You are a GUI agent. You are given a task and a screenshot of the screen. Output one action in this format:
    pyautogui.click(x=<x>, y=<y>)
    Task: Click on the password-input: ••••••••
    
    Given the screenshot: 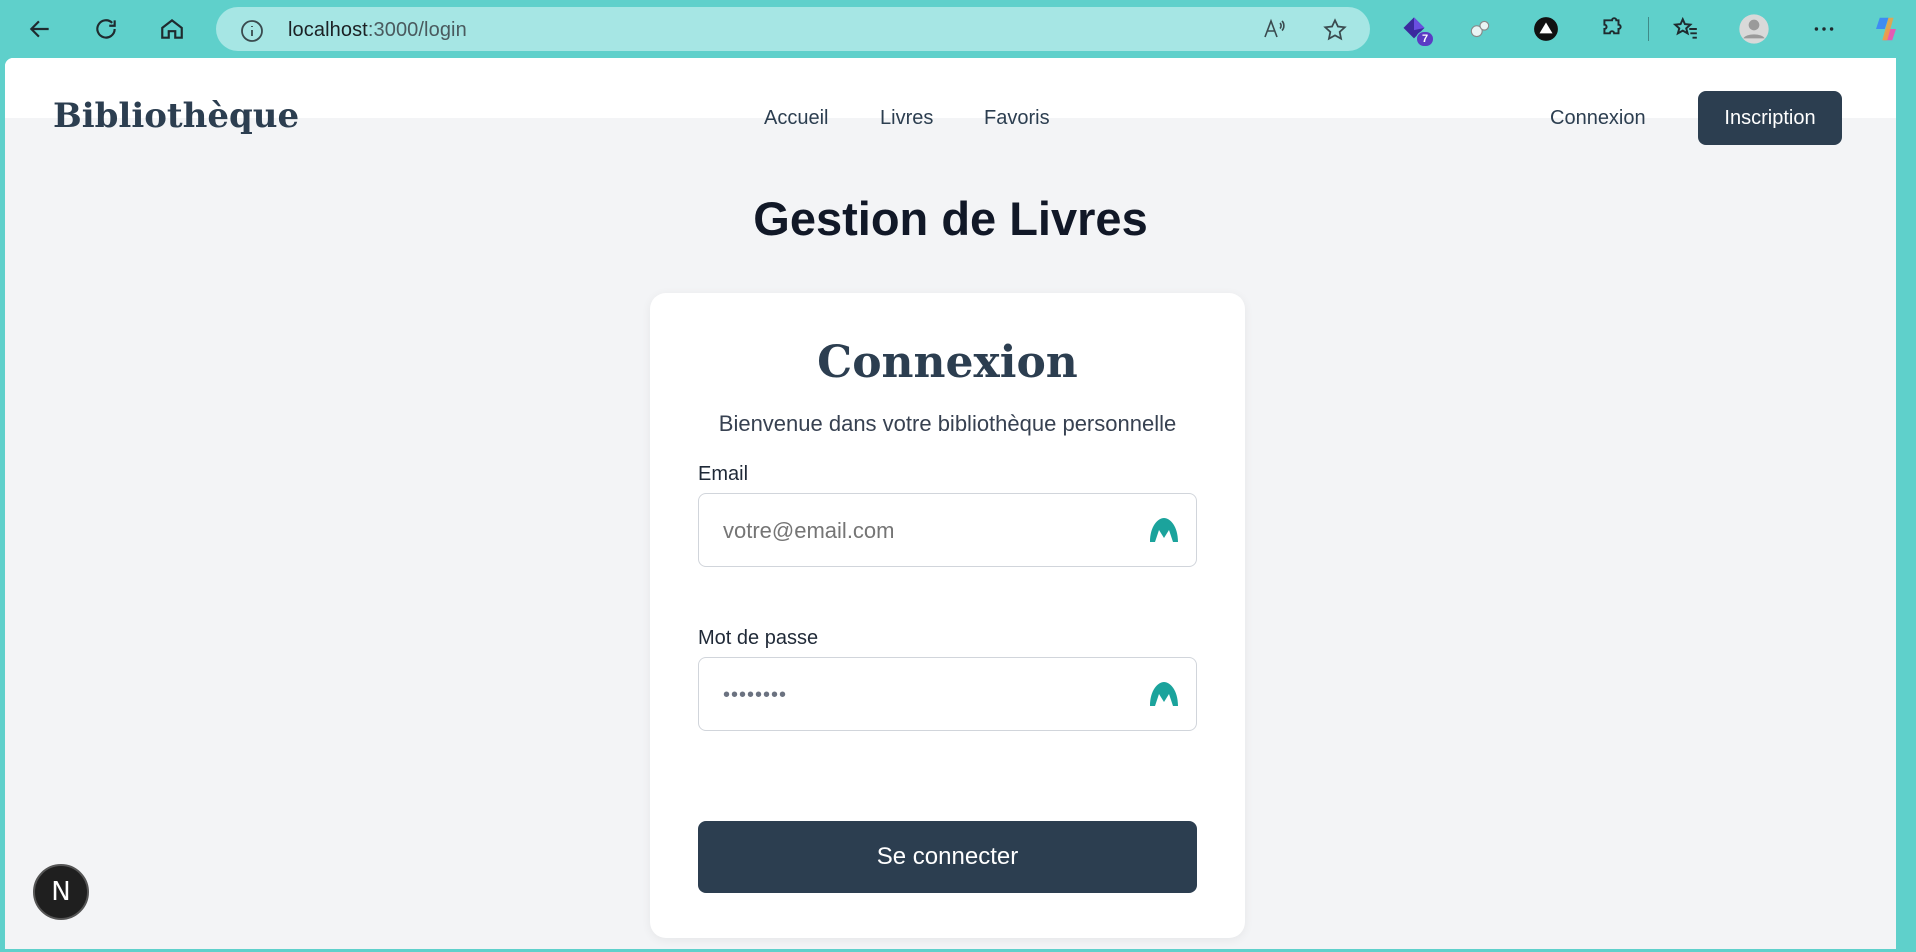 What is the action you would take?
    pyautogui.click(x=923, y=695)
    